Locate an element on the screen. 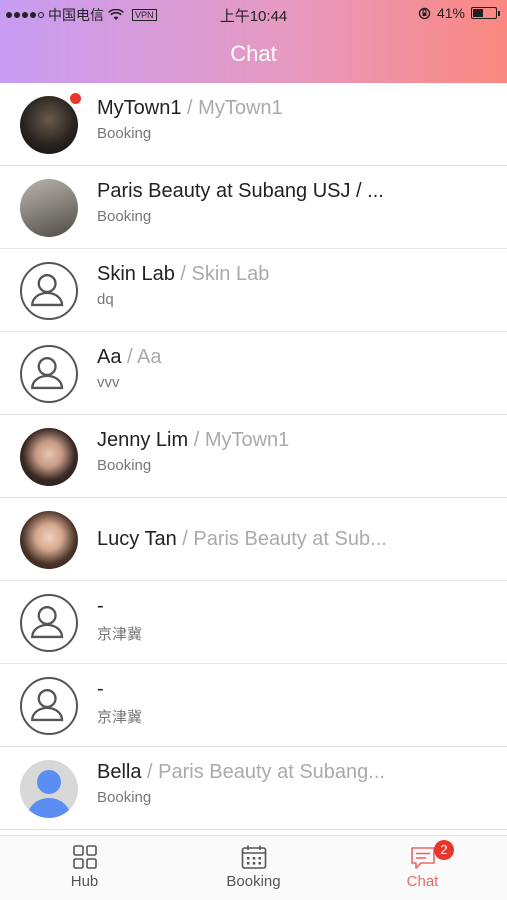 The width and height of the screenshot is (507, 900). unread-indicator is located at coordinates (75, 98).